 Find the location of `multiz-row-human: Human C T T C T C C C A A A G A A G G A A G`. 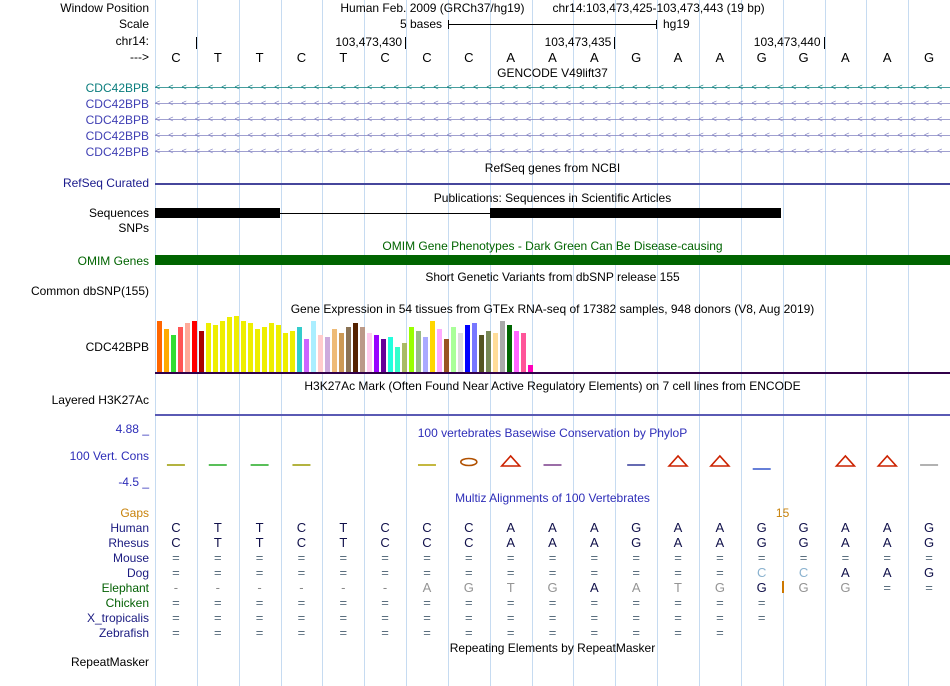

multiz-row-human: Human C T T C T C C C A A A G A A G G A A G is located at coordinates (475, 527).